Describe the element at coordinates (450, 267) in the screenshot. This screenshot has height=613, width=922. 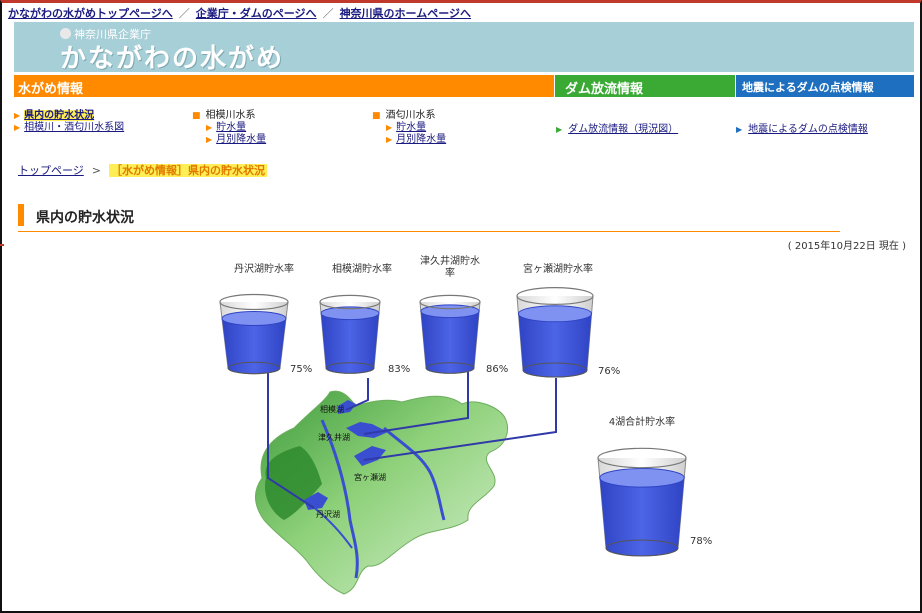
I see `reservoir-label: 津久井湖貯水率` at that location.